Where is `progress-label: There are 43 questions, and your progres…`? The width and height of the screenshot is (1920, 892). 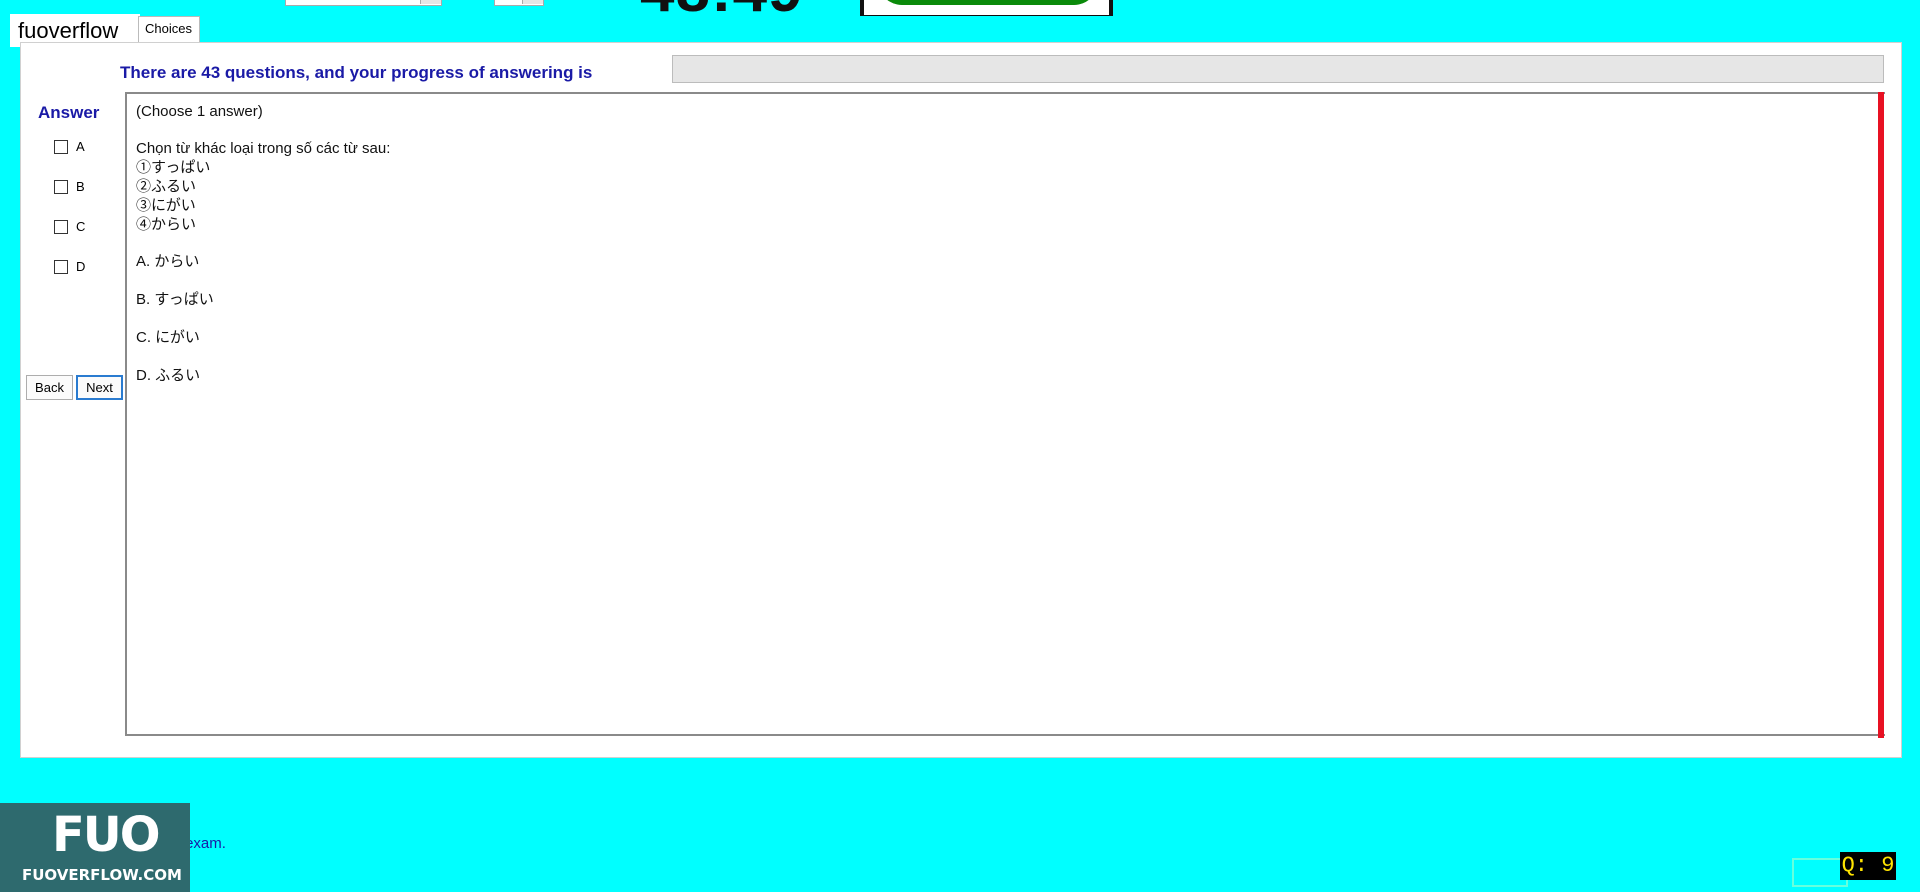 progress-label: There are 43 questions, and your progres… is located at coordinates (356, 72).